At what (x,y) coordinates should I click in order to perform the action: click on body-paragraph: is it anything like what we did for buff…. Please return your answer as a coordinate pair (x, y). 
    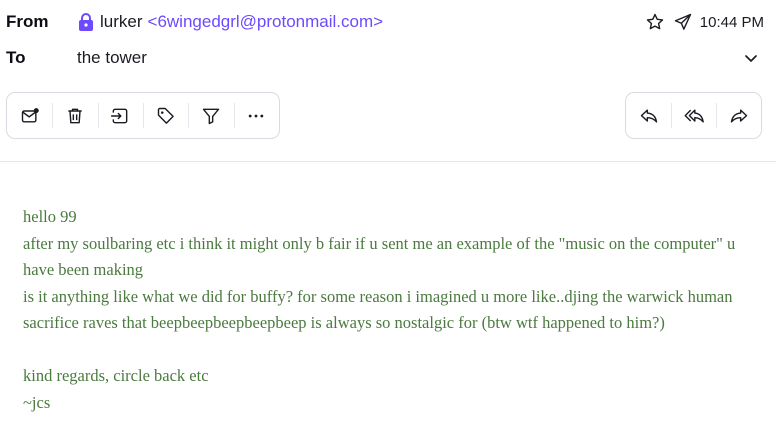
    Looking at the image, I should click on (378, 309).